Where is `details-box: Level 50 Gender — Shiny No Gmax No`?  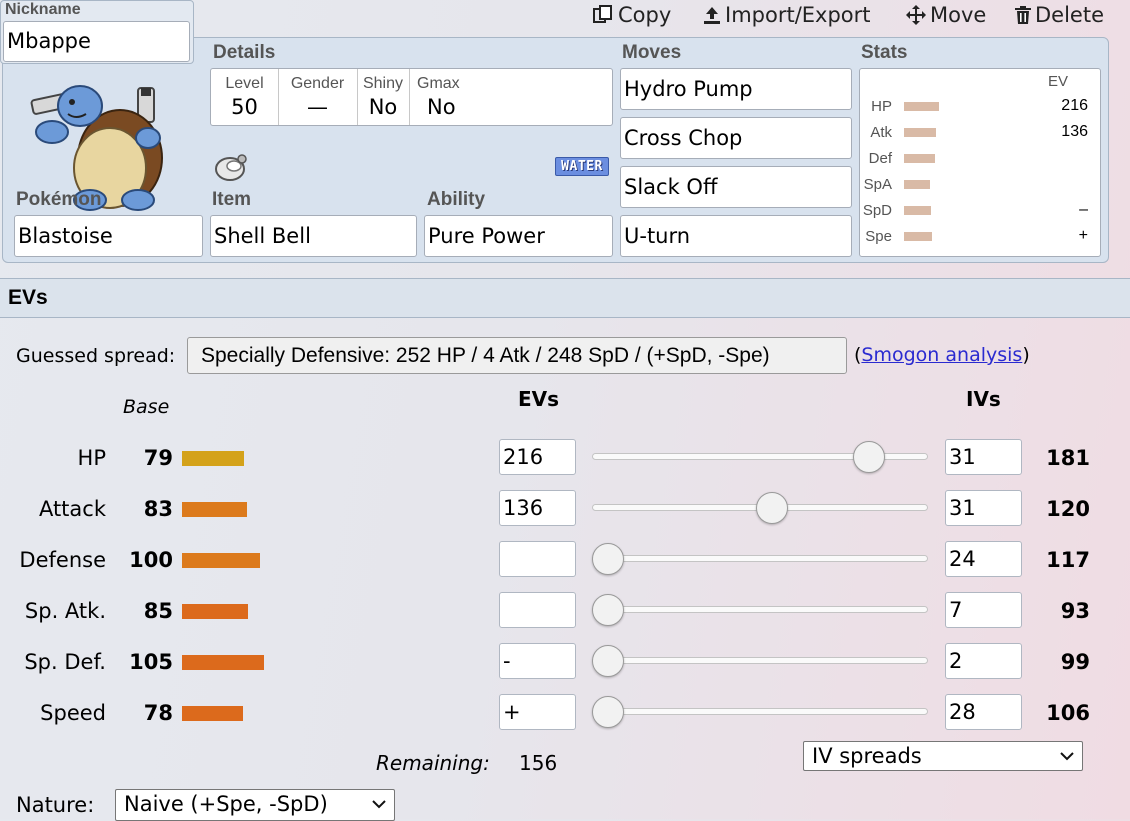 details-box: Level 50 Gender — Shiny No Gmax No is located at coordinates (411, 97).